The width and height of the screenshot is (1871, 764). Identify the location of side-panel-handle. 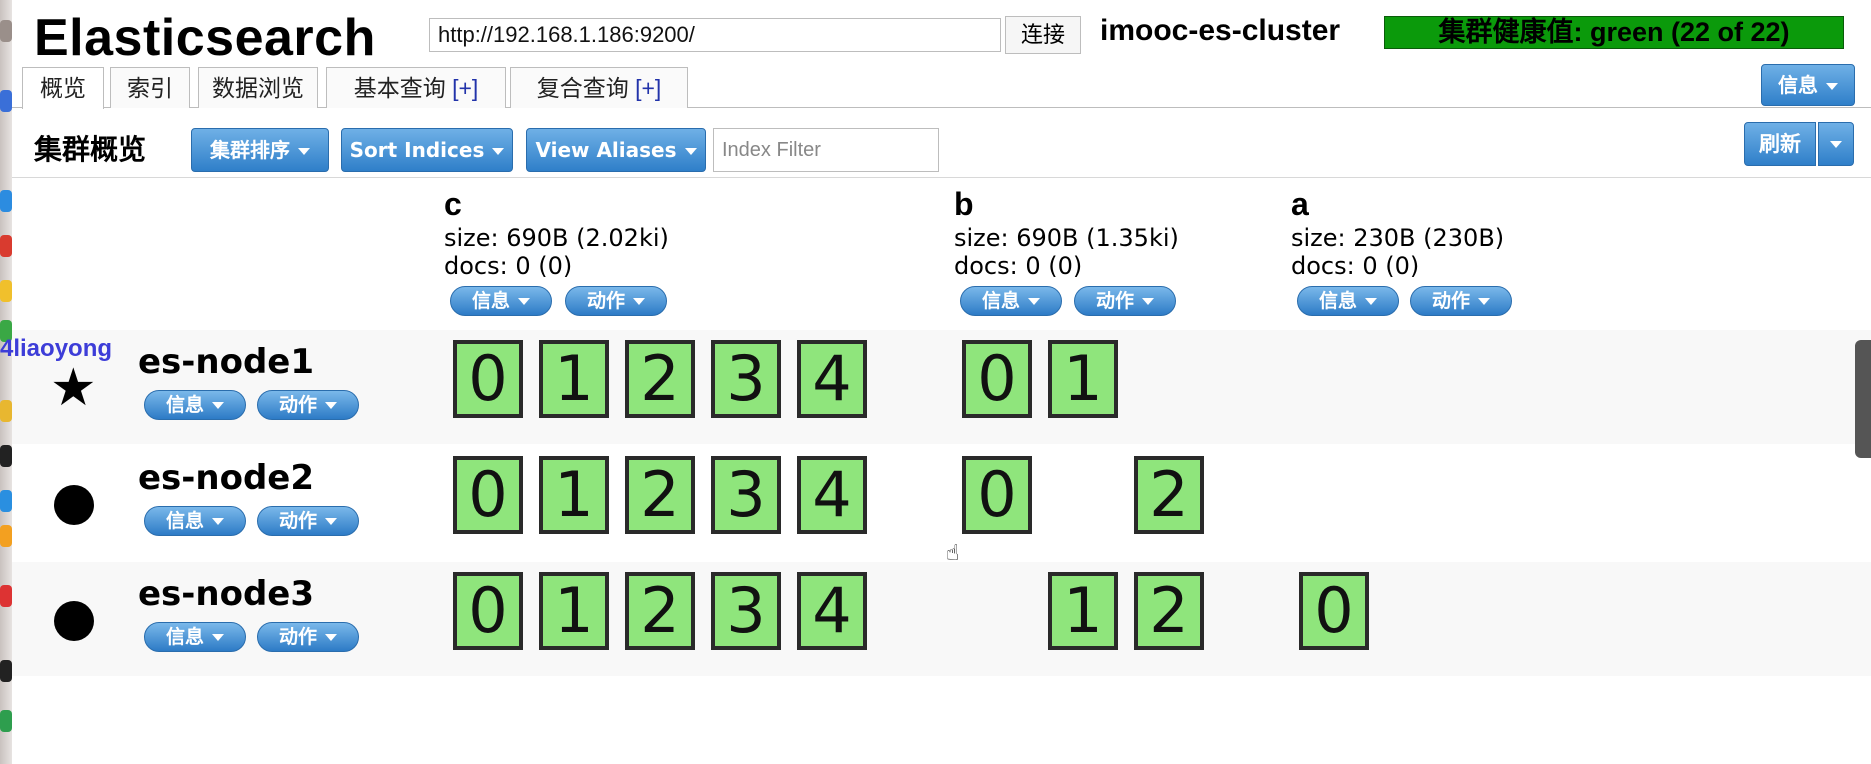
(1863, 399).